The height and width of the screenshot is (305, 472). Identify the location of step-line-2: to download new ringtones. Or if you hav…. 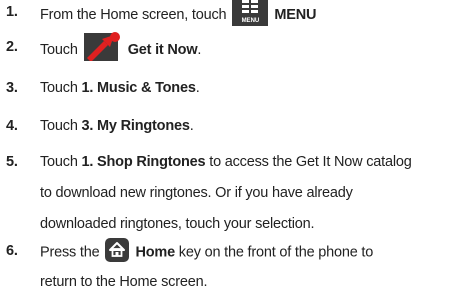
(196, 193).